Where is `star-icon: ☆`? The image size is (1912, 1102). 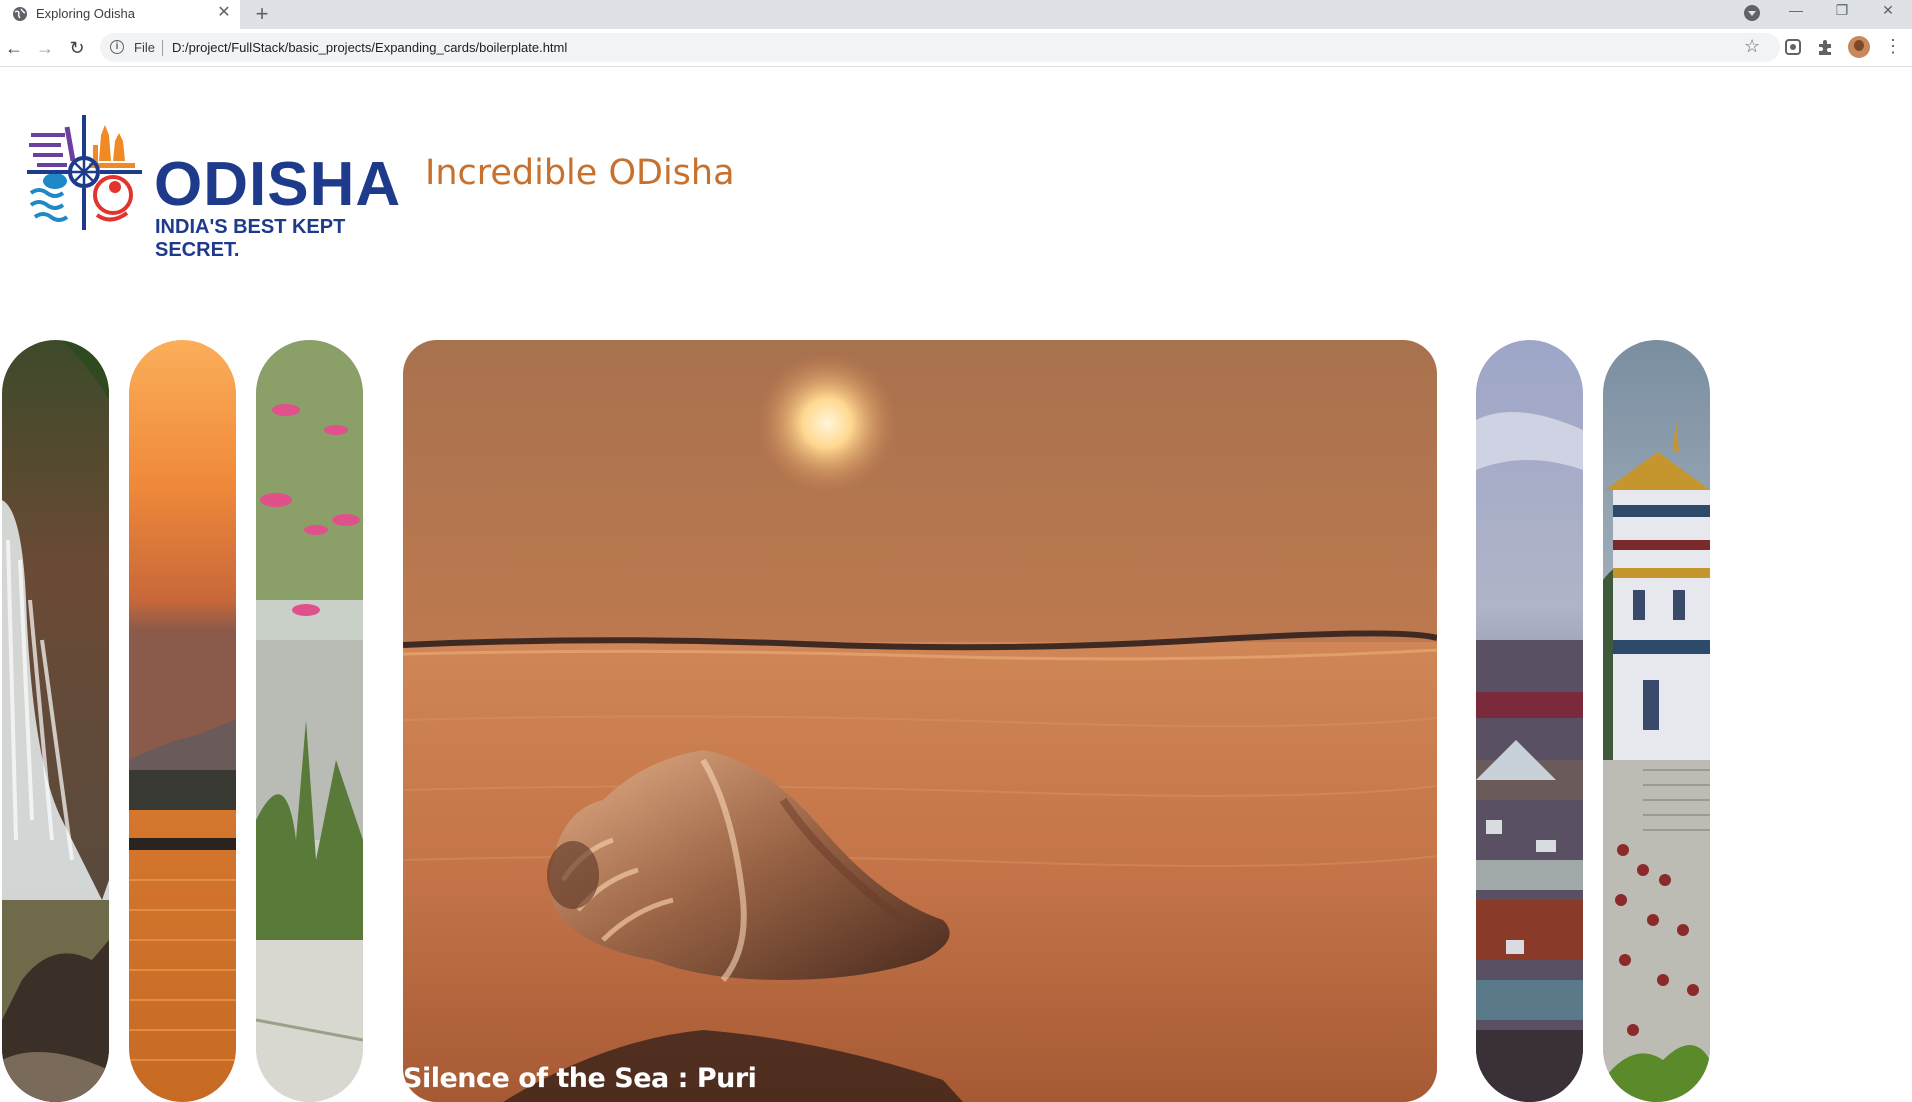
star-icon: ☆ is located at coordinates (1752, 46).